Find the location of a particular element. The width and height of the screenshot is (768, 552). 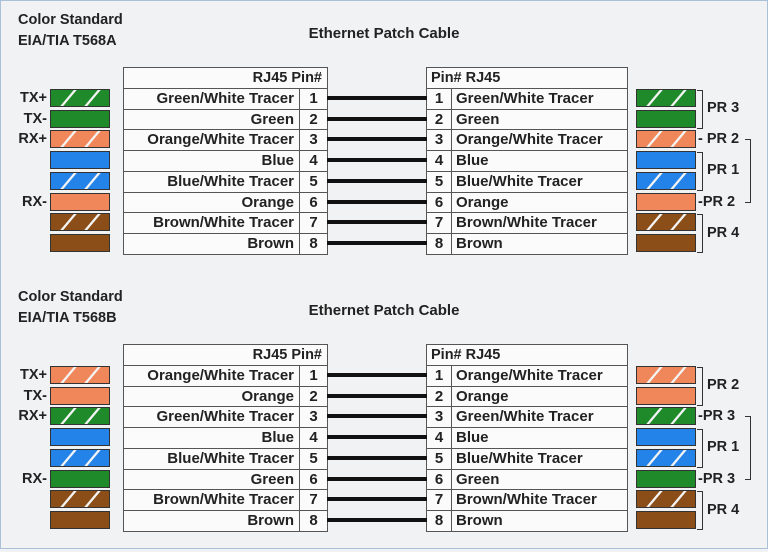

wire-name: Brown/White Tracer is located at coordinates (223, 223).